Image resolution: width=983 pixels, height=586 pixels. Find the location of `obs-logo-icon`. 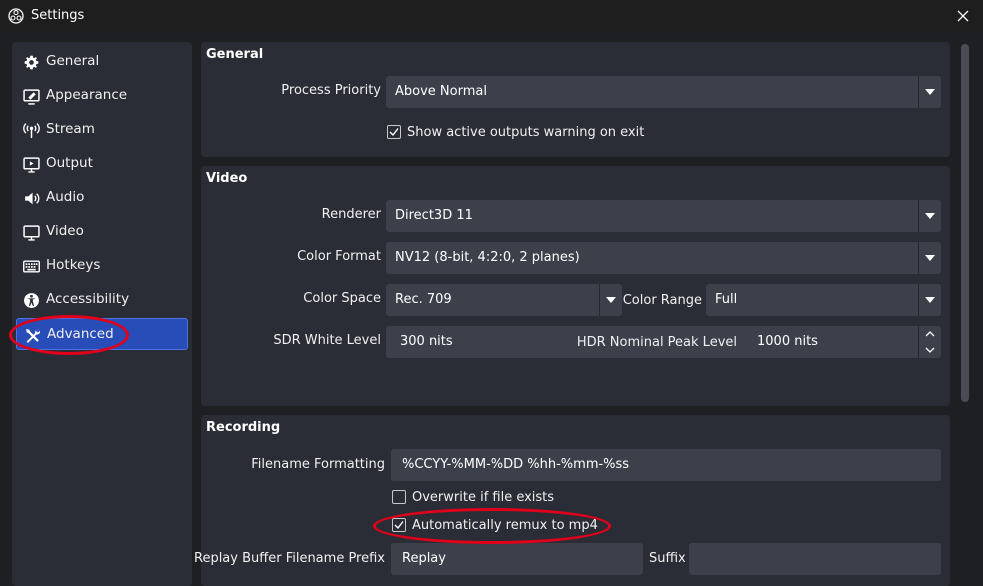

obs-logo-icon is located at coordinates (16, 16).